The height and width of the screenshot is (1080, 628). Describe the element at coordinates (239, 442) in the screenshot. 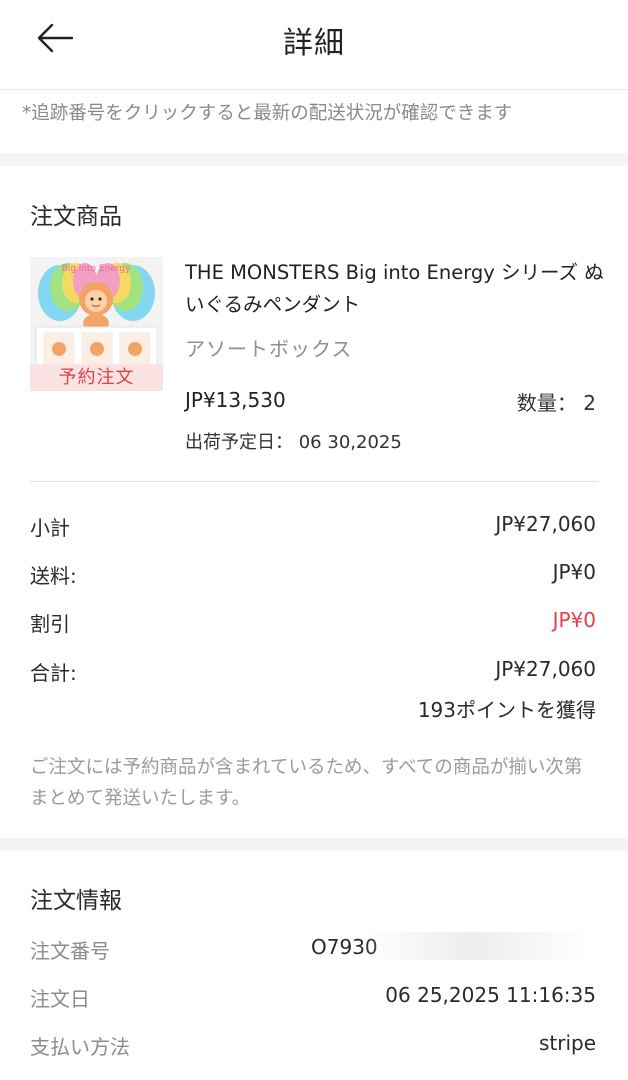

I see `ship-date-label: 出荷予定日：` at that location.